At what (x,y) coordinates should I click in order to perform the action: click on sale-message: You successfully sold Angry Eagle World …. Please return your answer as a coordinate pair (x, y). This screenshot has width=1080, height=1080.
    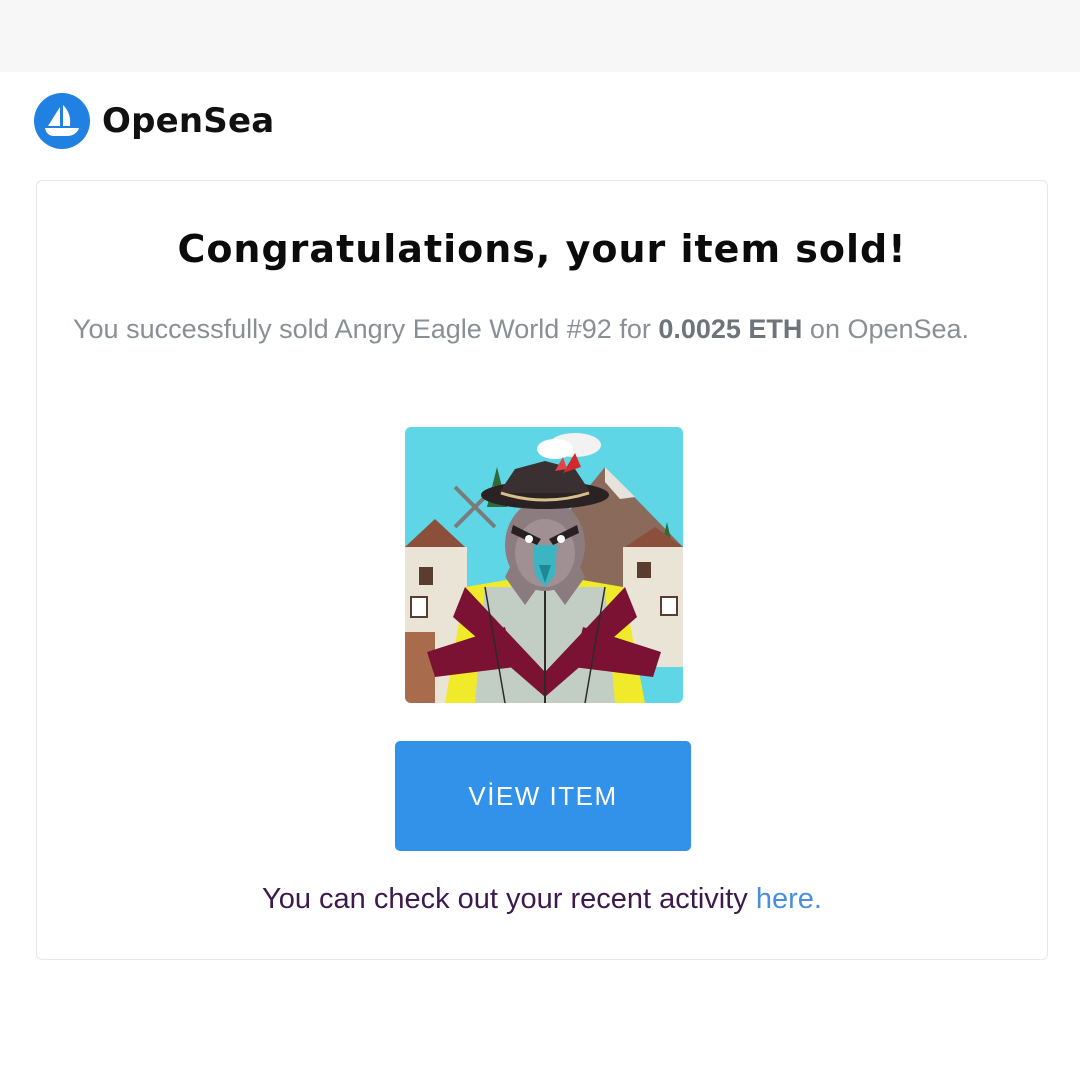
    Looking at the image, I should click on (523, 329).